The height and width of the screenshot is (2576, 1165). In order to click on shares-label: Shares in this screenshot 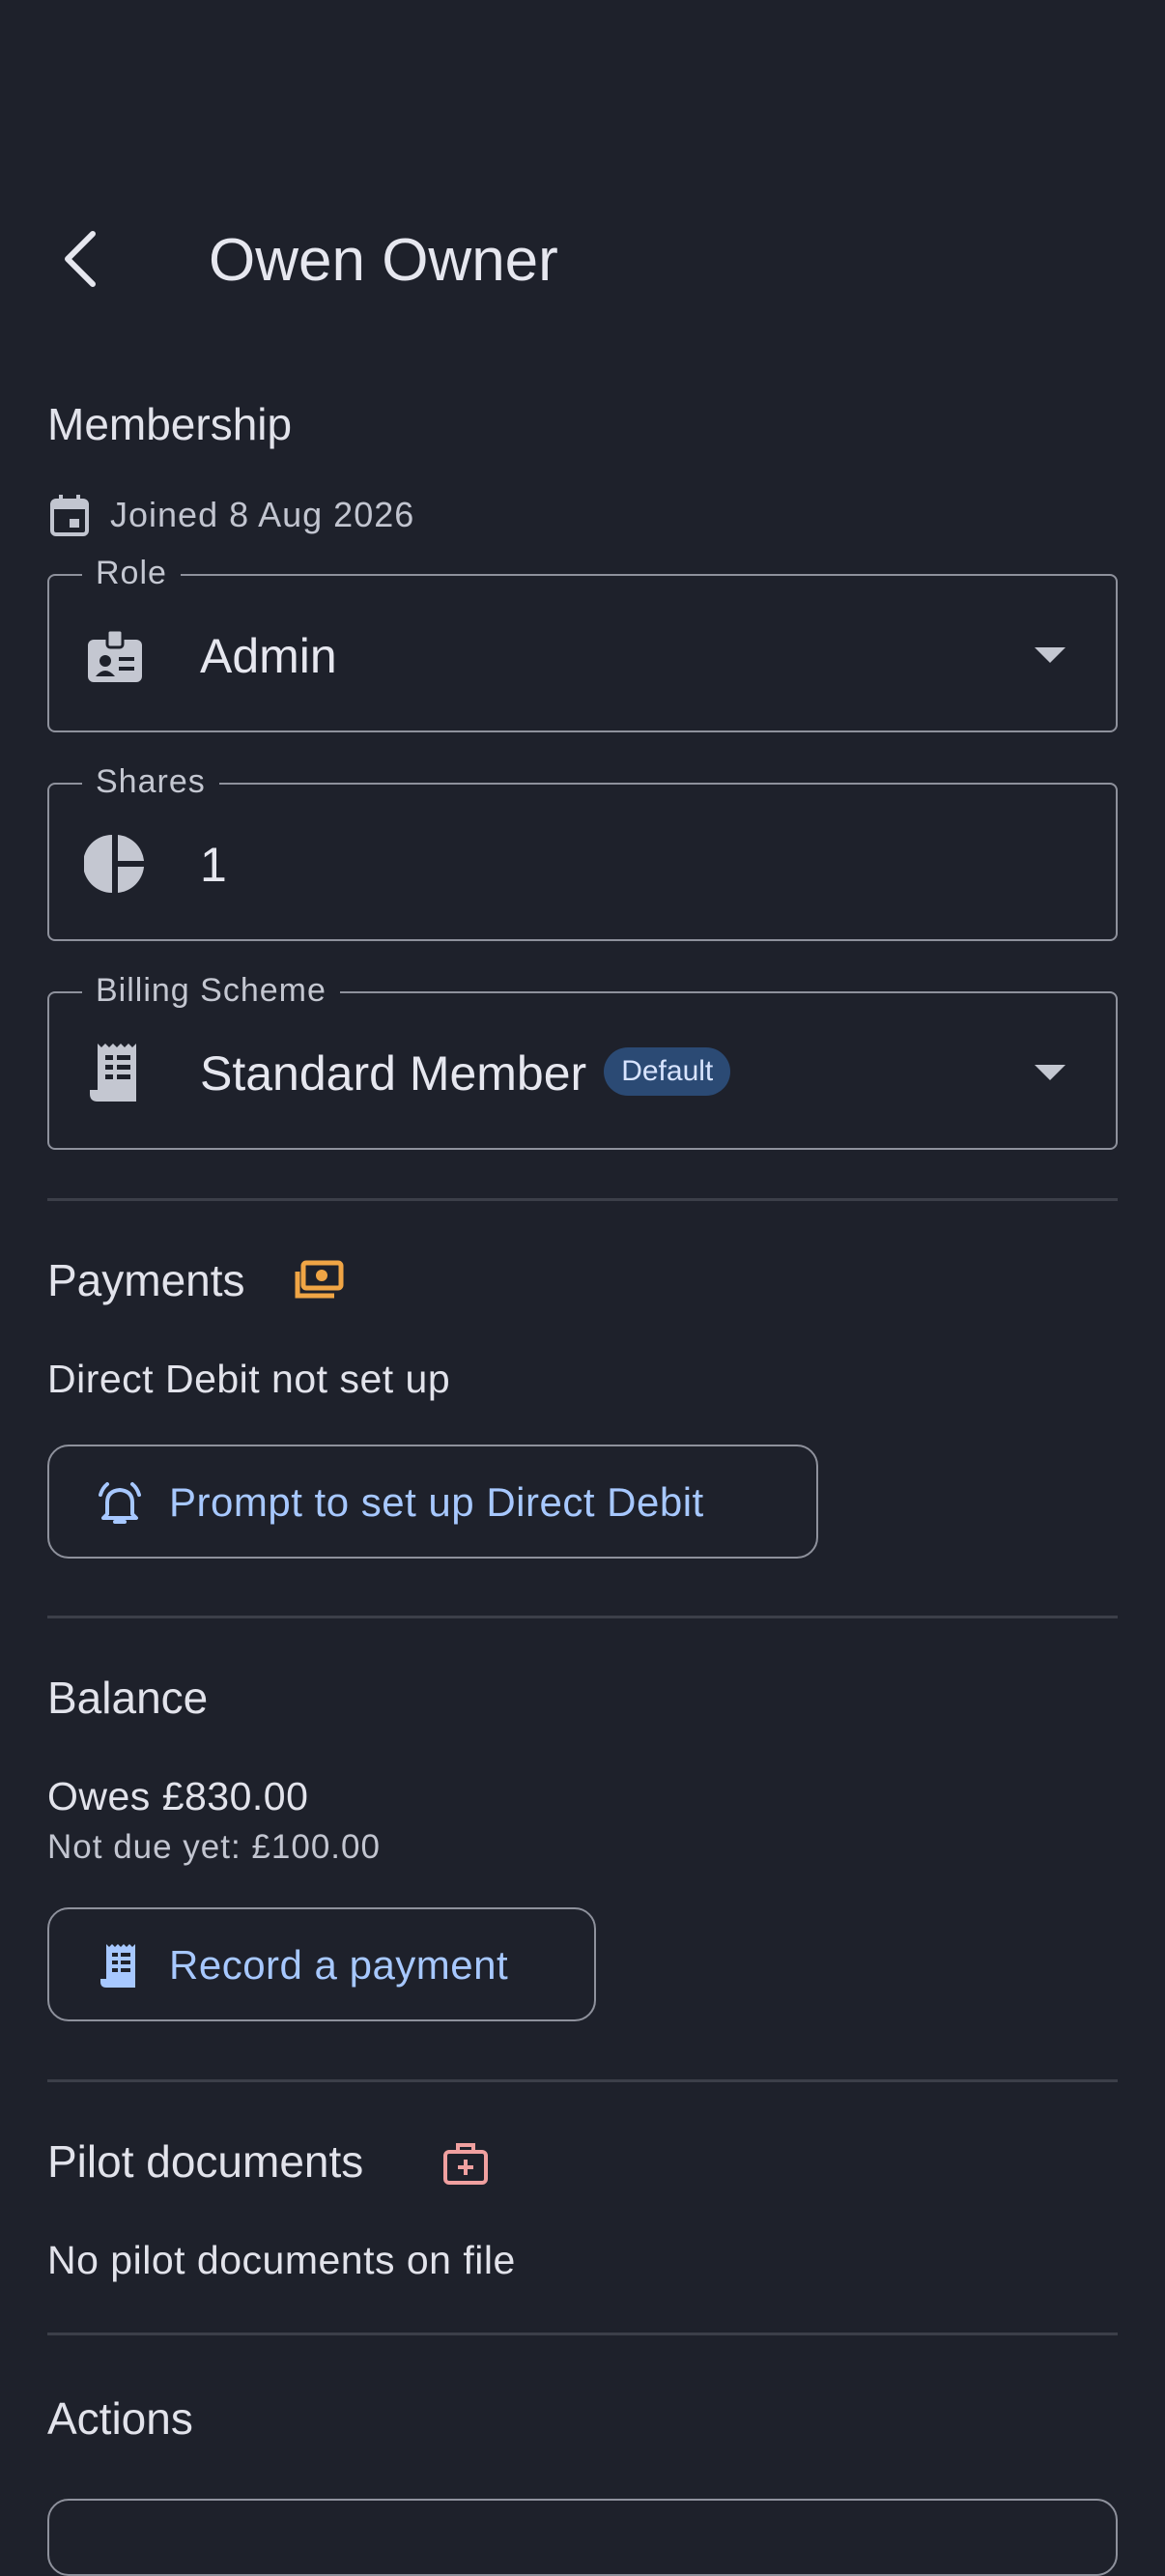, I will do `click(150, 782)`.